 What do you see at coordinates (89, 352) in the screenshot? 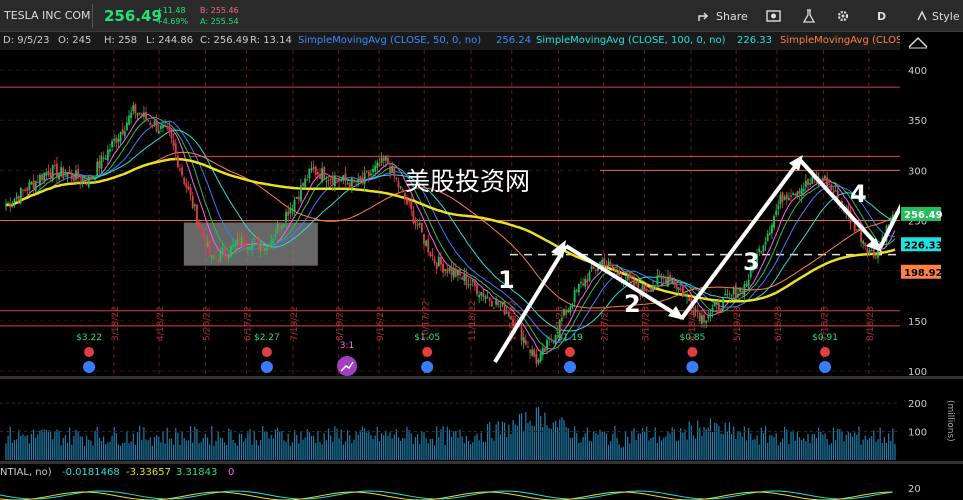
I see `dividend-marker` at bounding box center [89, 352].